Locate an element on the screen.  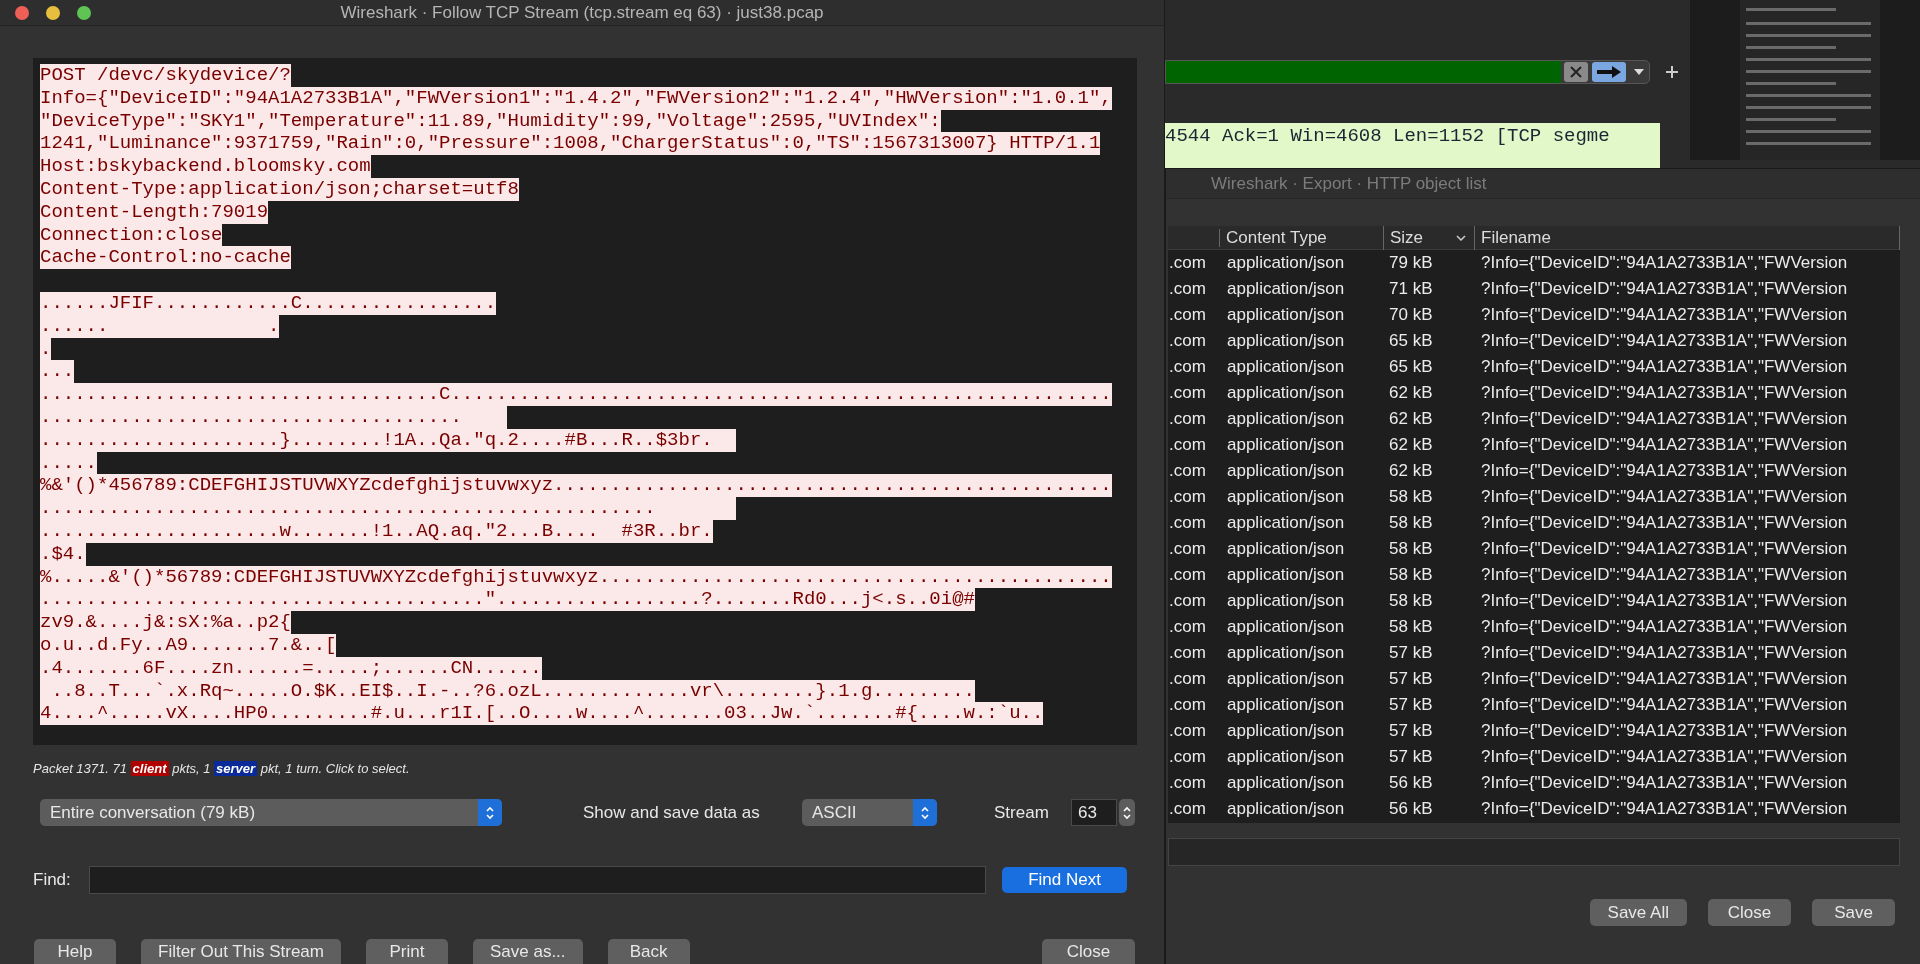
close-window-icon is located at coordinates (22, 12).